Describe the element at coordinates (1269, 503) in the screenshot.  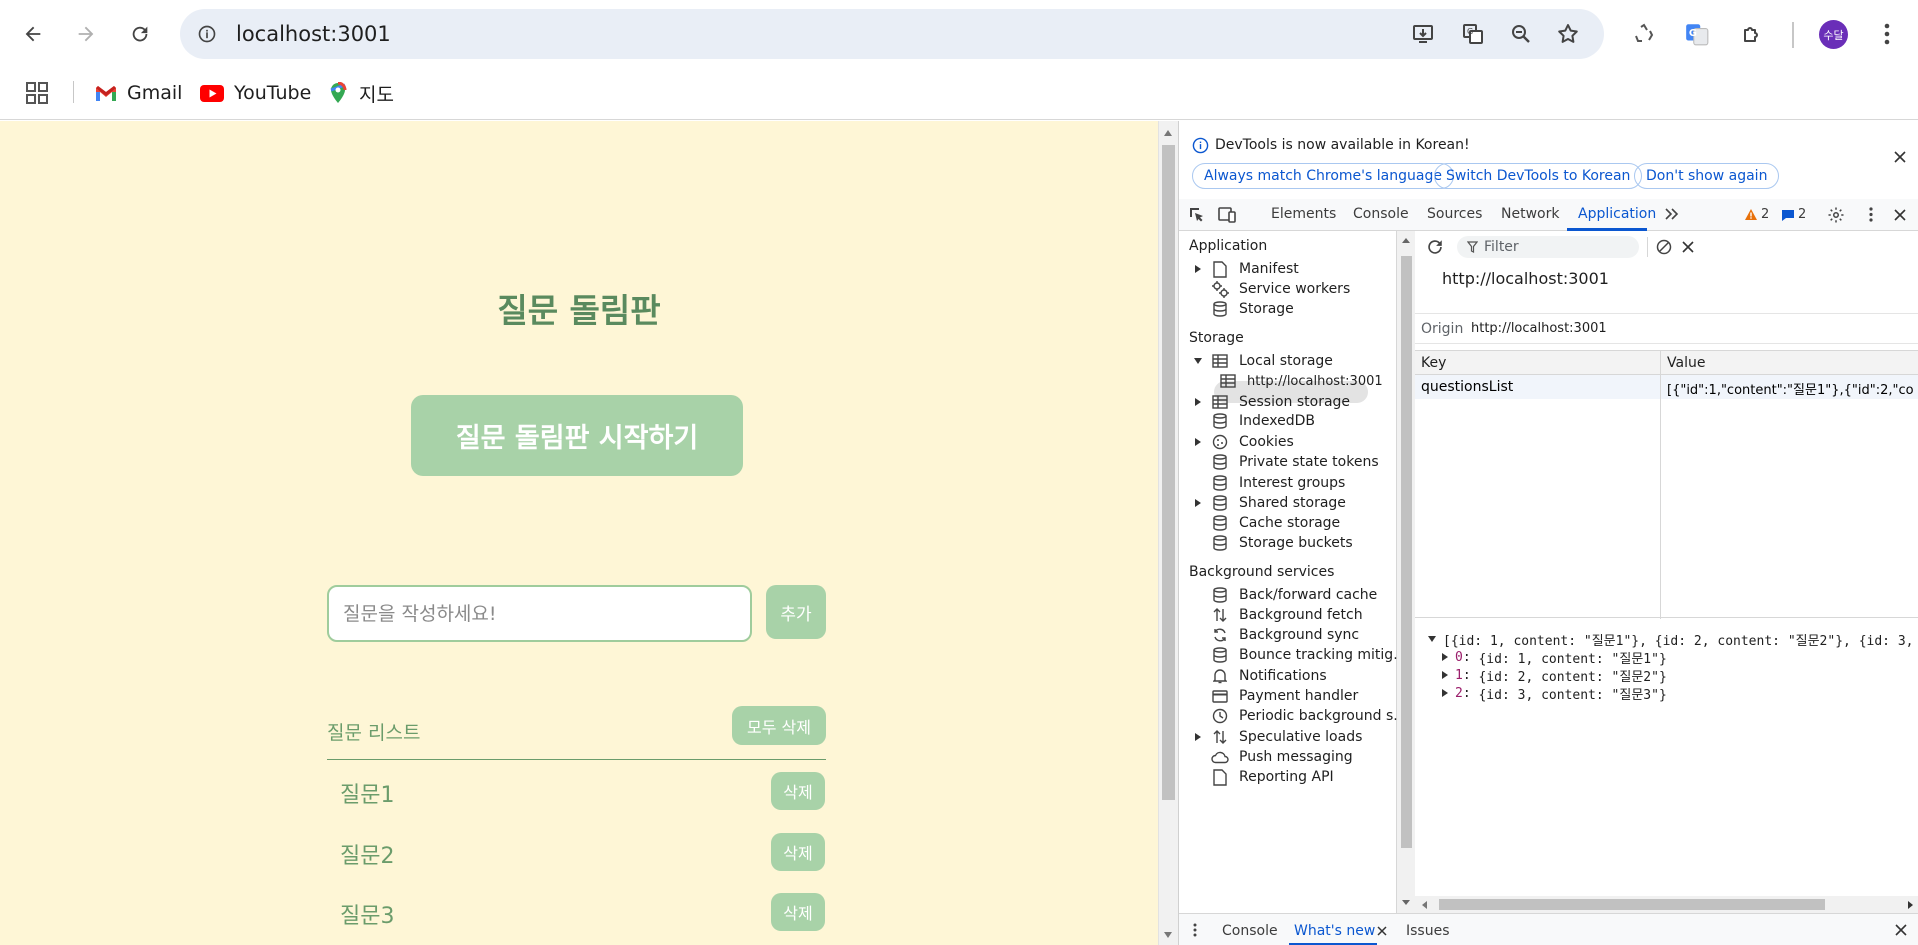
I see `sidebar-item-shared-storage: Shared storage` at that location.